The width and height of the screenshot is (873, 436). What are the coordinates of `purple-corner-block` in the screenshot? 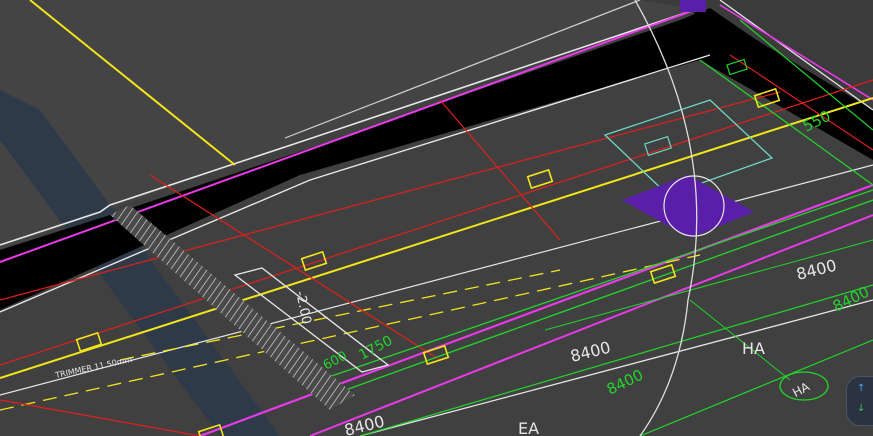 It's located at (693, 6).